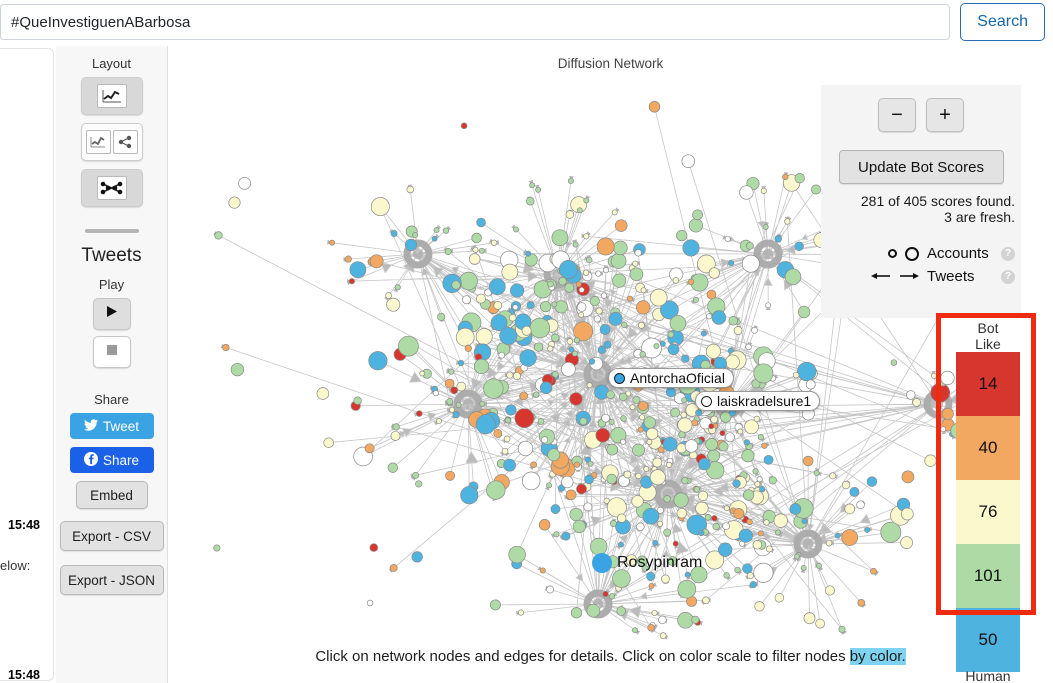 Image resolution: width=1053 pixels, height=683 pixels. I want to click on zoom-out-button: −, so click(897, 115).